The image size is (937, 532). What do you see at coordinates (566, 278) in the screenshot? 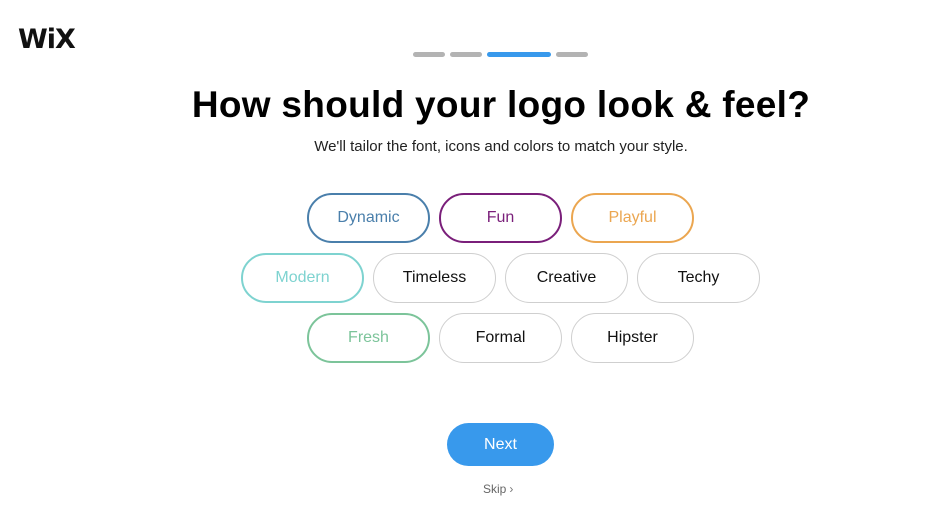
I see `style-option-creative: Creative` at bounding box center [566, 278].